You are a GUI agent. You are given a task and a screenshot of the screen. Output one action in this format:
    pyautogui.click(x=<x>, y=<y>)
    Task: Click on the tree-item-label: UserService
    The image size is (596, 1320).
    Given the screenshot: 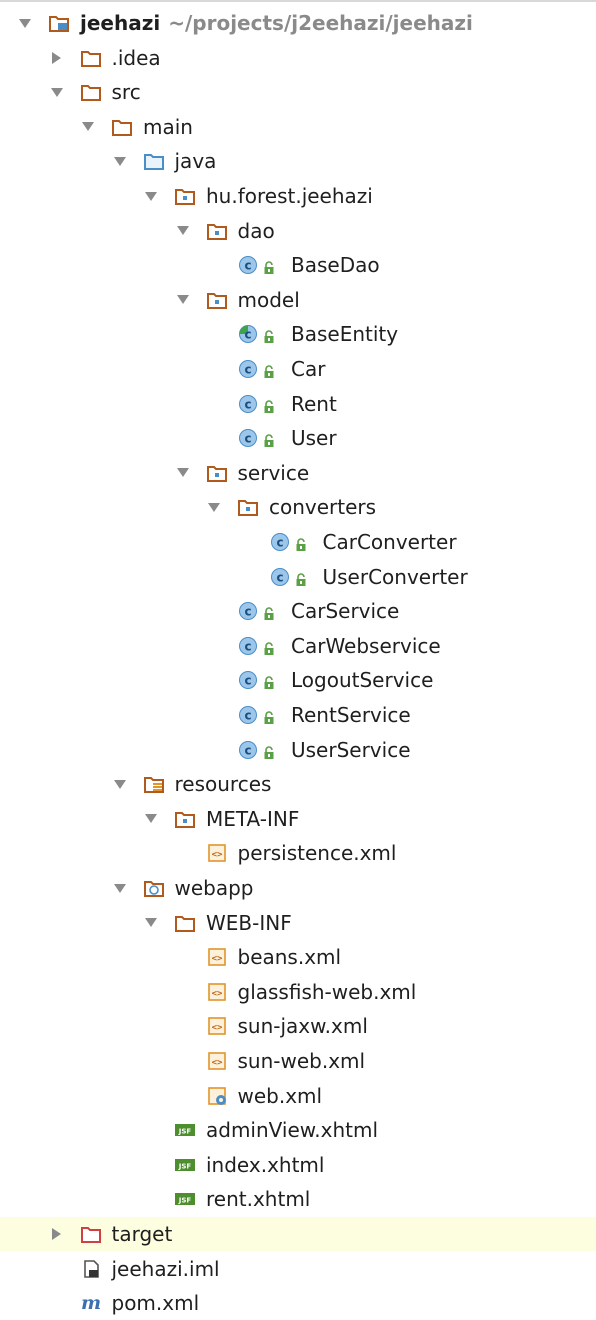 What is the action you would take?
    pyautogui.click(x=351, y=749)
    